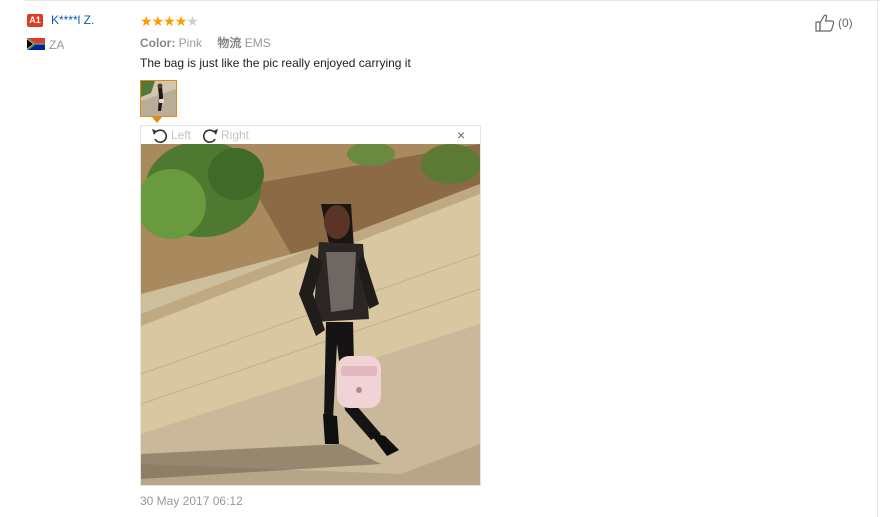 The height and width of the screenshot is (517, 889). Describe the element at coordinates (190, 43) in the screenshot. I see `color-value: Pink` at that location.